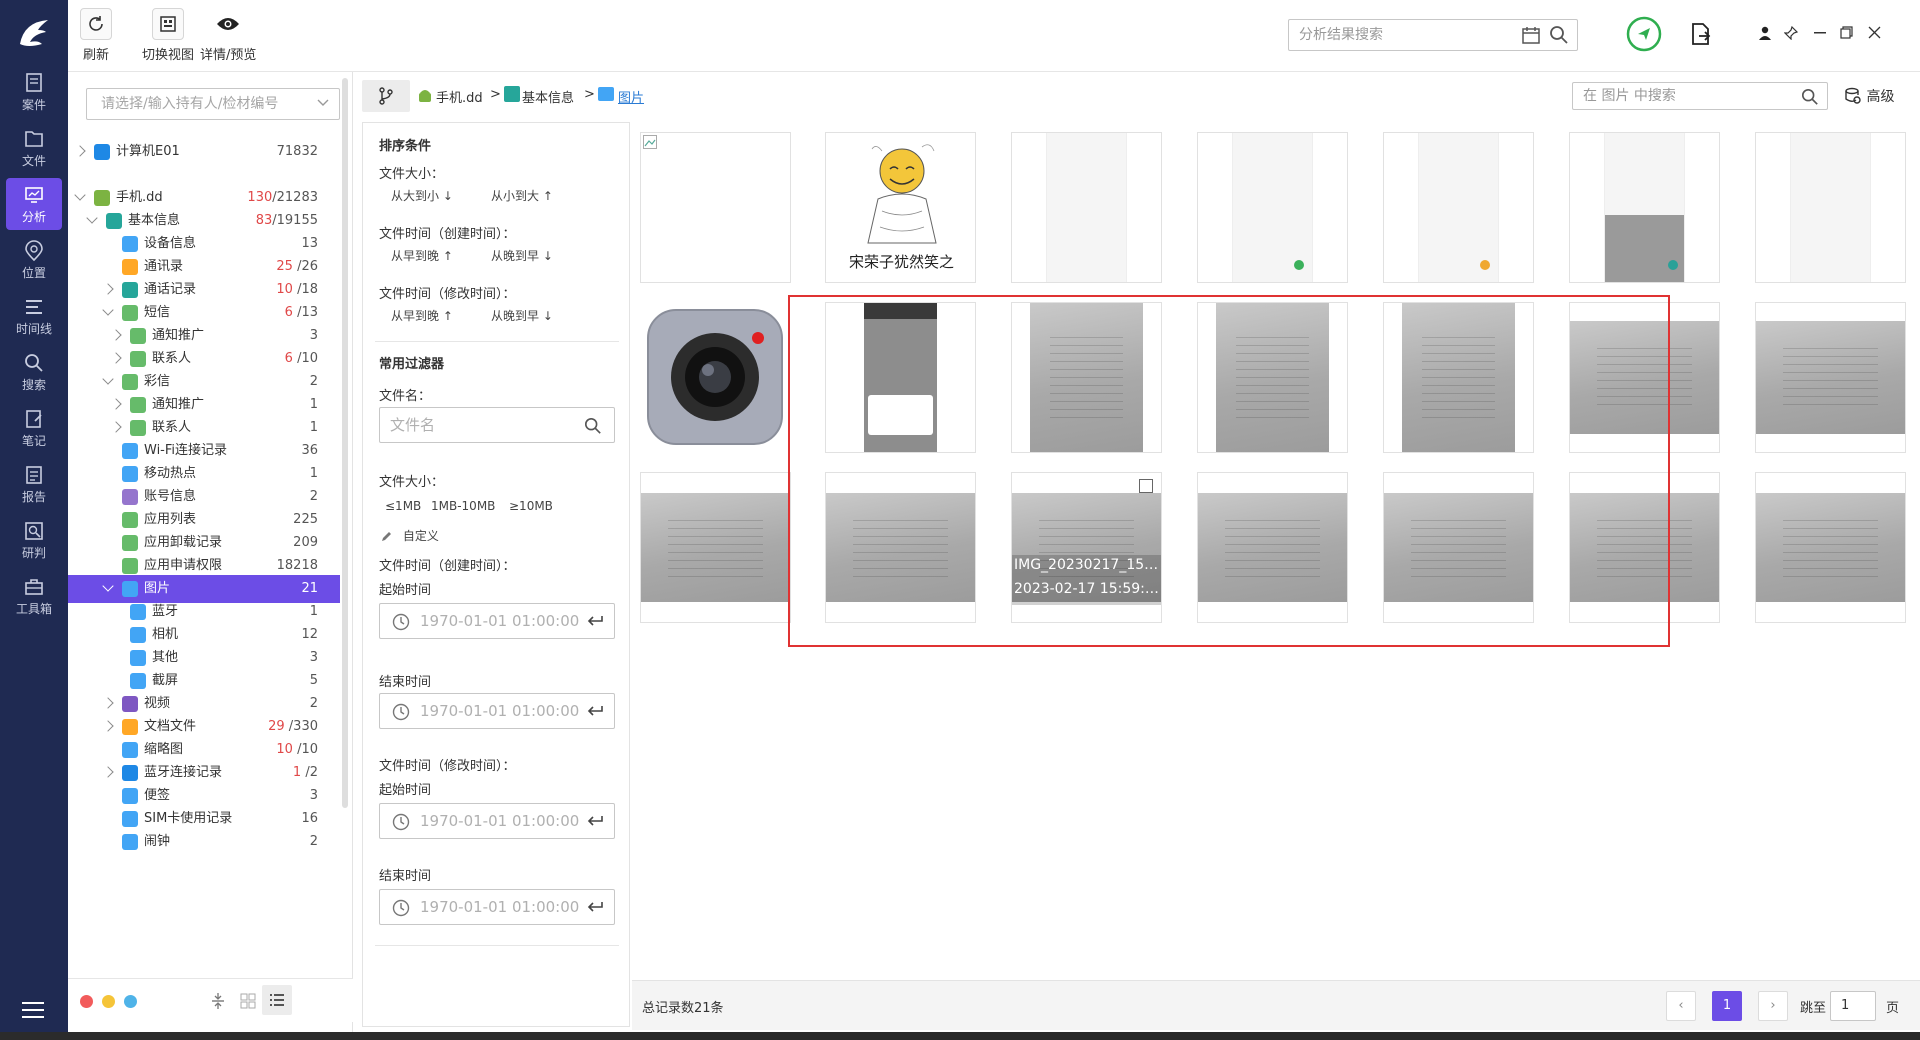  Describe the element at coordinates (34, 316) in the screenshot. I see `nav-item-timeline: 时间线` at that location.